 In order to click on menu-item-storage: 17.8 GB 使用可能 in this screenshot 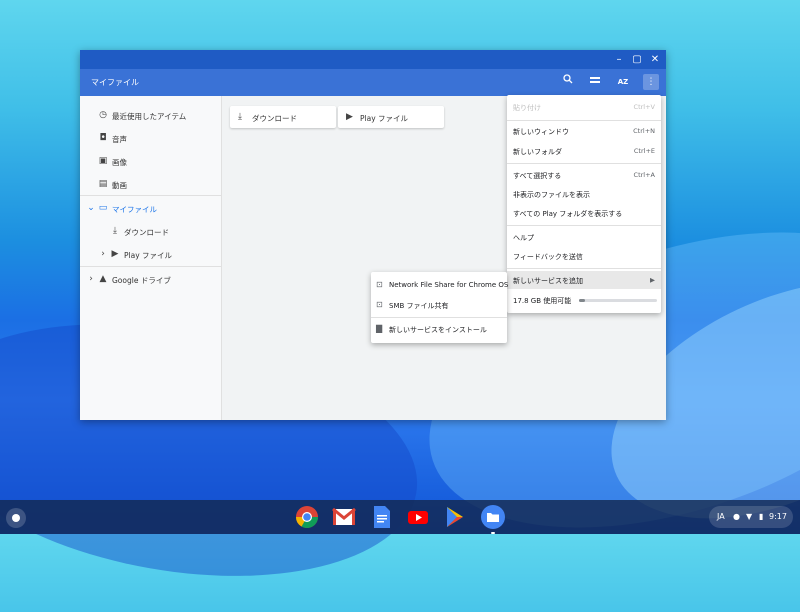, I will do `click(584, 300)`.